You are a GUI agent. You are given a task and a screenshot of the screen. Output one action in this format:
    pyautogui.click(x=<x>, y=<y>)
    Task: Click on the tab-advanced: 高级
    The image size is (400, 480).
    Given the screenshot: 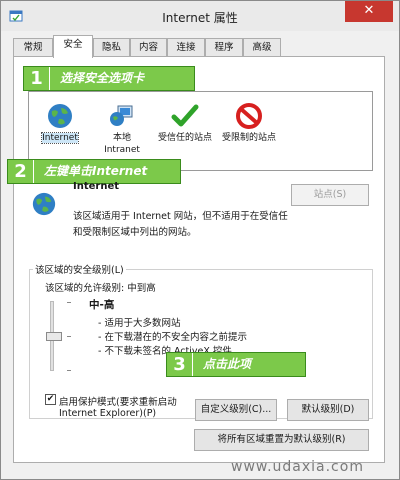 What is the action you would take?
    pyautogui.click(x=262, y=47)
    